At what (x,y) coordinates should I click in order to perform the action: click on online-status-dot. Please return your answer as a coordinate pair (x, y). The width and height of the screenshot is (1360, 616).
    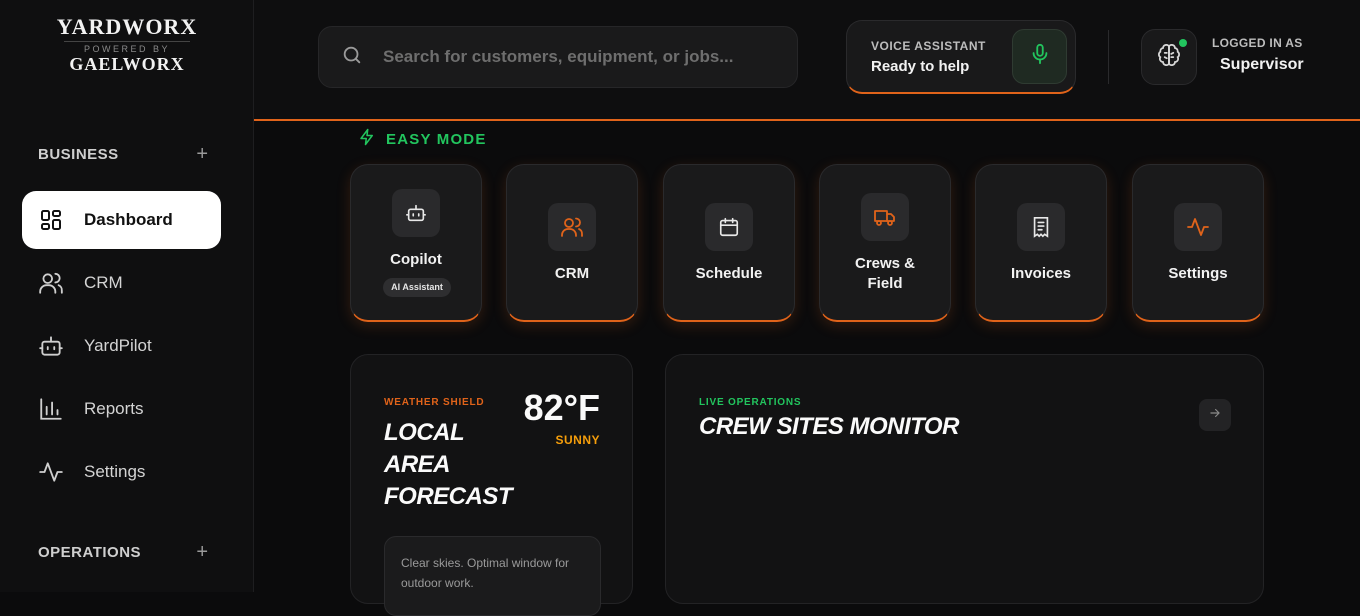
    Looking at the image, I should click on (1183, 43).